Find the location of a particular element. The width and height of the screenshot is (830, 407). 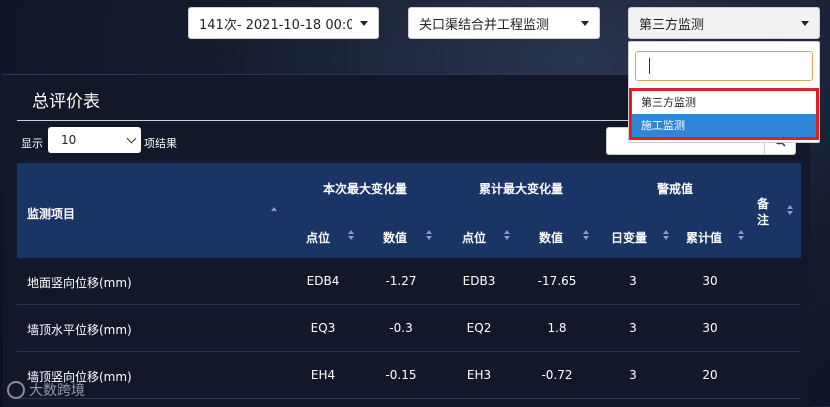

header-remark: 备注 is located at coordinates (764, 212).